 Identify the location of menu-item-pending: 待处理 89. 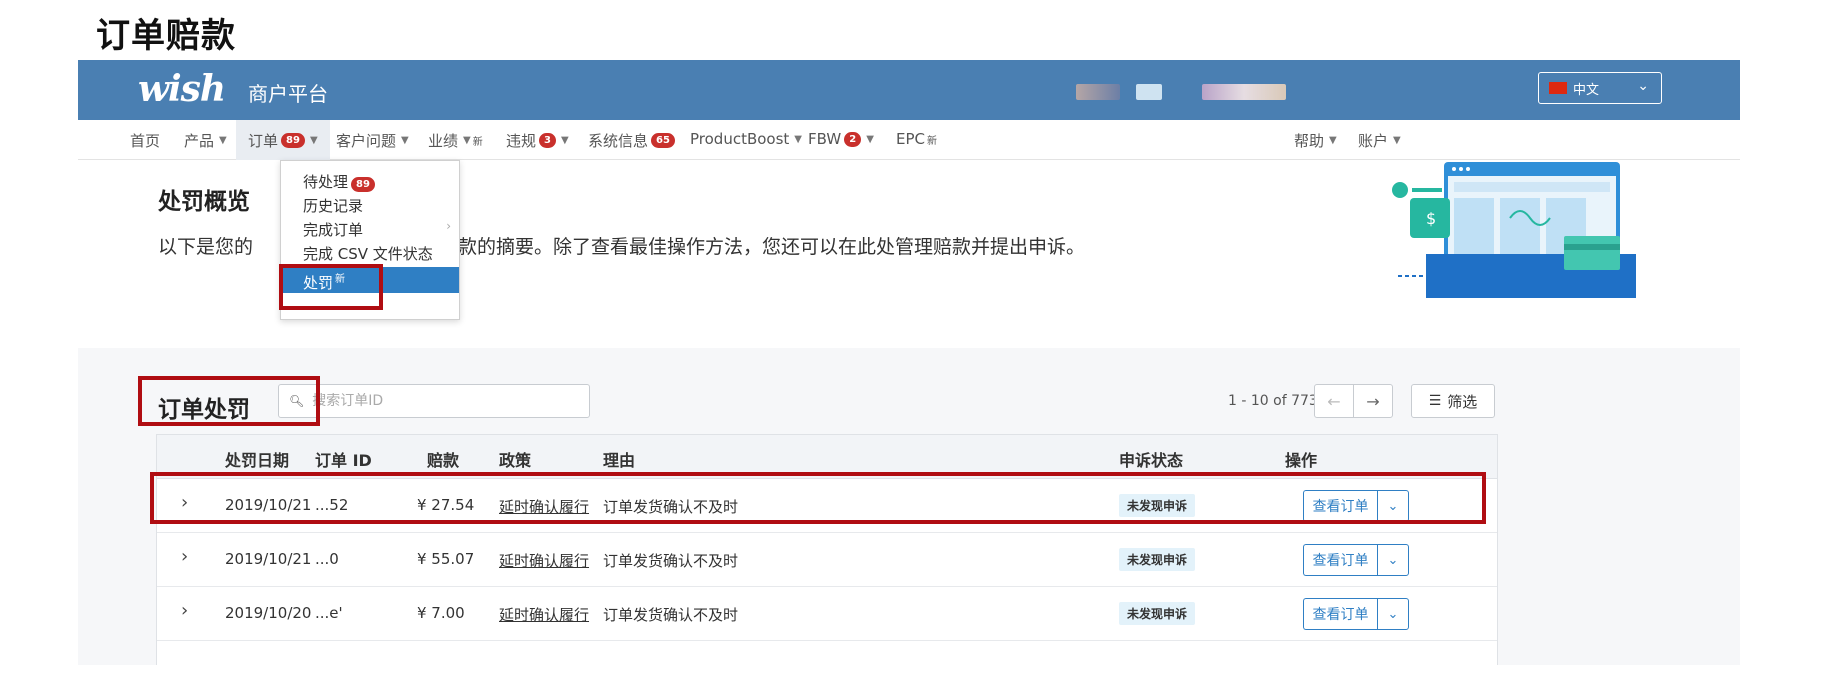
(339, 181).